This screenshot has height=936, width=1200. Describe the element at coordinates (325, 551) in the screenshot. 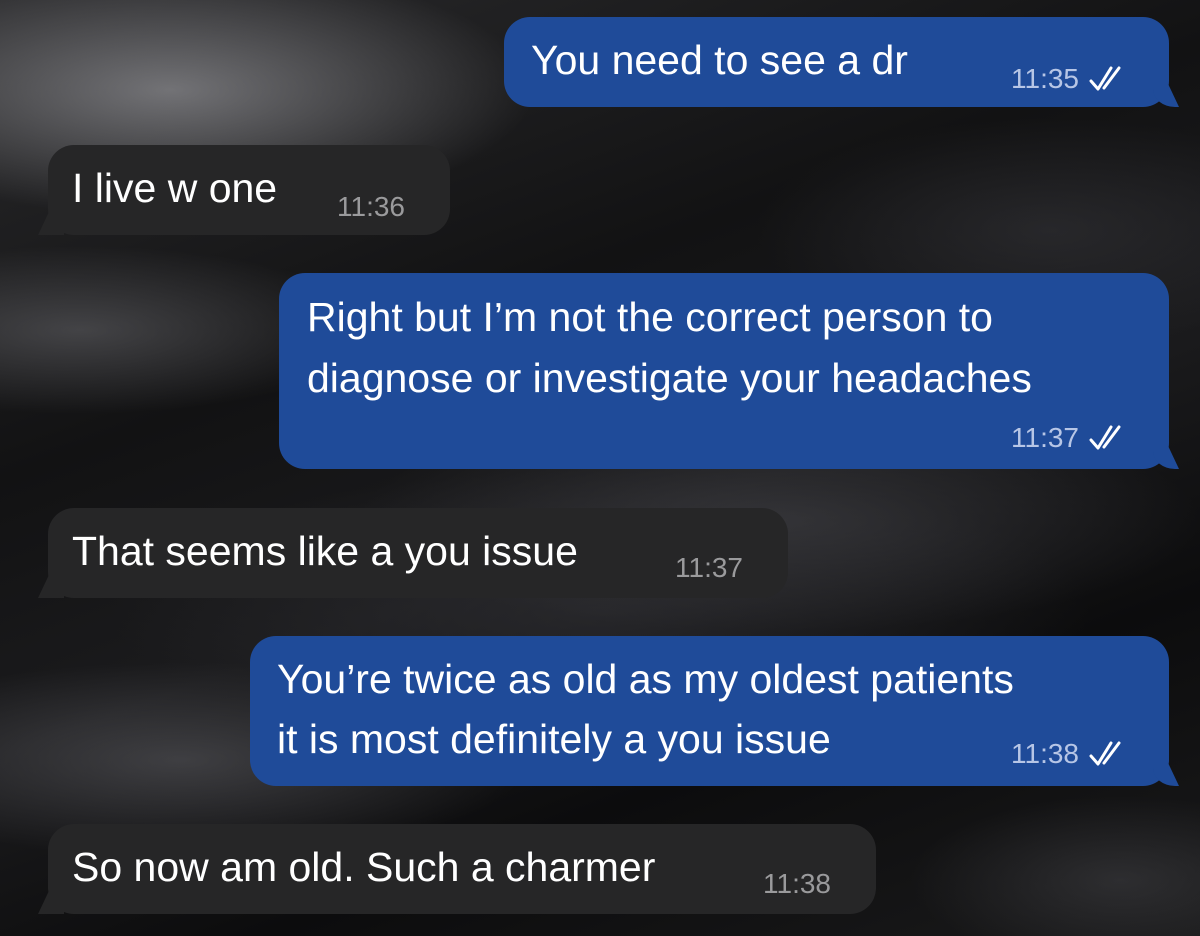

I see `message-text: That seems like a you issue` at that location.